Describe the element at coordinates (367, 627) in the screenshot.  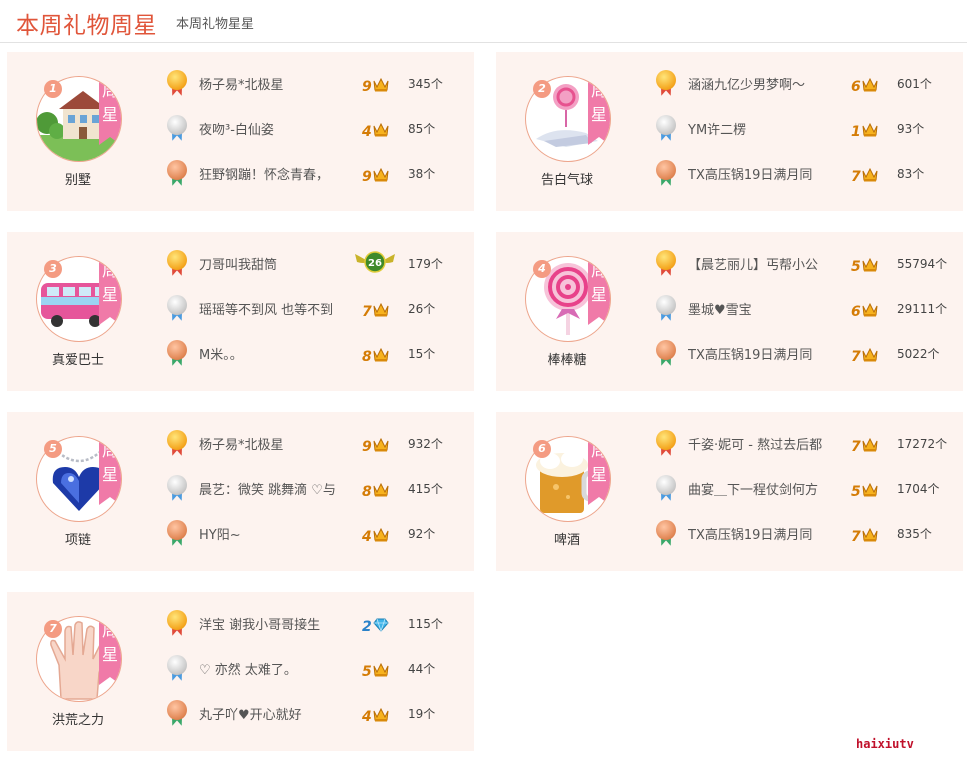
I see `level-number: 2` at that location.